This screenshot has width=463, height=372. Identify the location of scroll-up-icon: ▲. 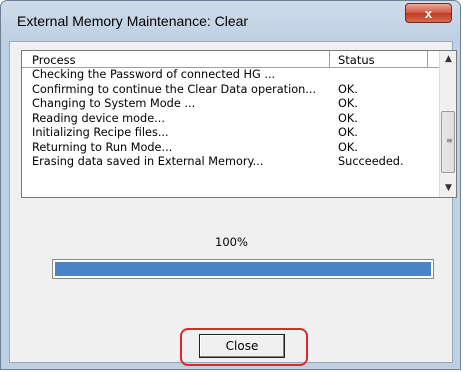
(448, 59).